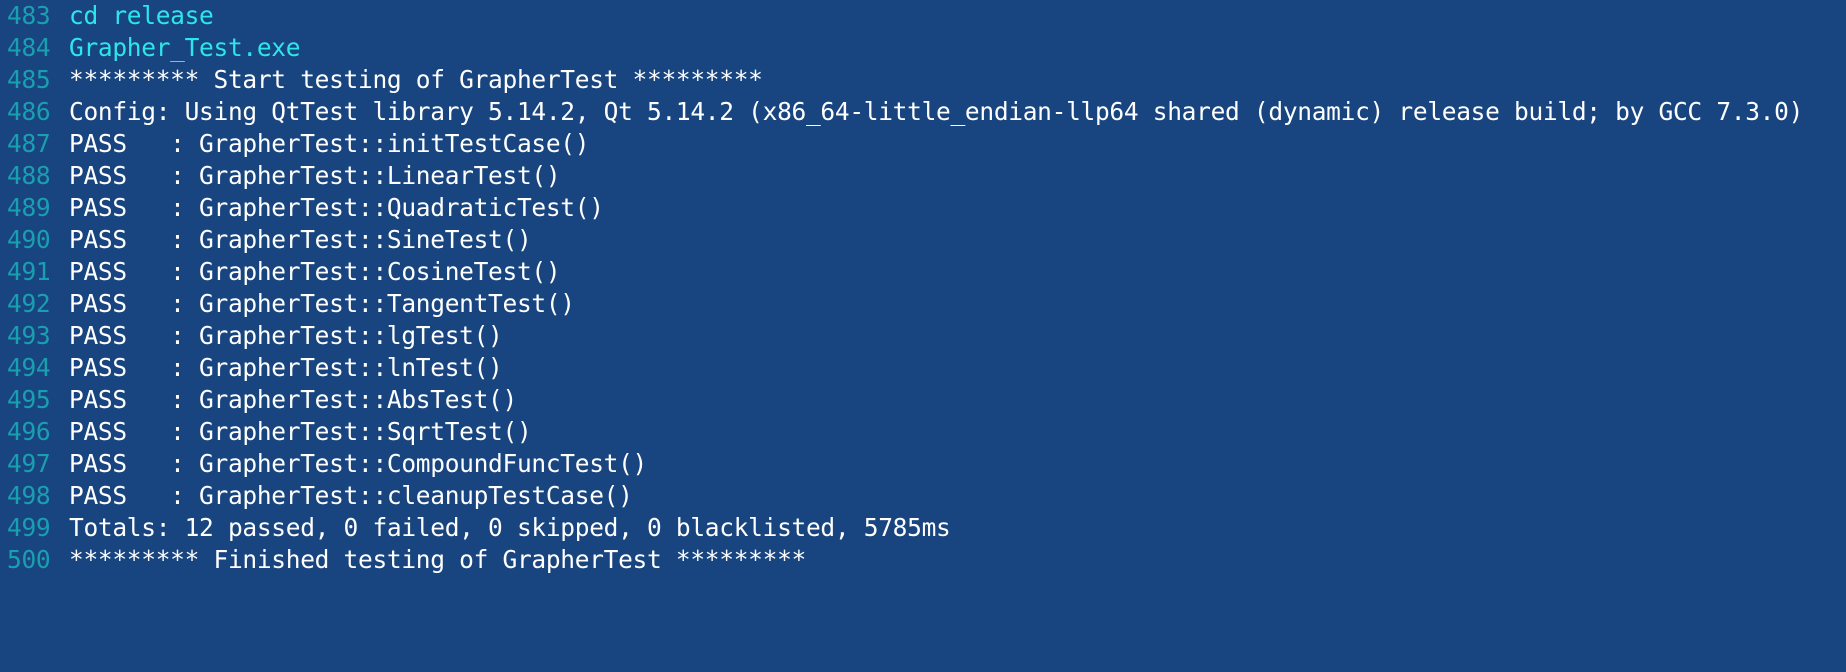 This screenshot has width=1846, height=672. I want to click on line-number: 498, so click(29, 495).